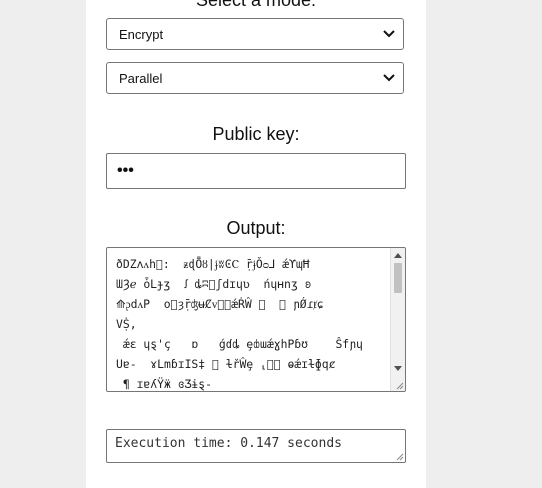 The height and width of the screenshot is (488, 542). Describe the element at coordinates (256, 171) in the screenshot. I see `public-key-input: •••` at that location.